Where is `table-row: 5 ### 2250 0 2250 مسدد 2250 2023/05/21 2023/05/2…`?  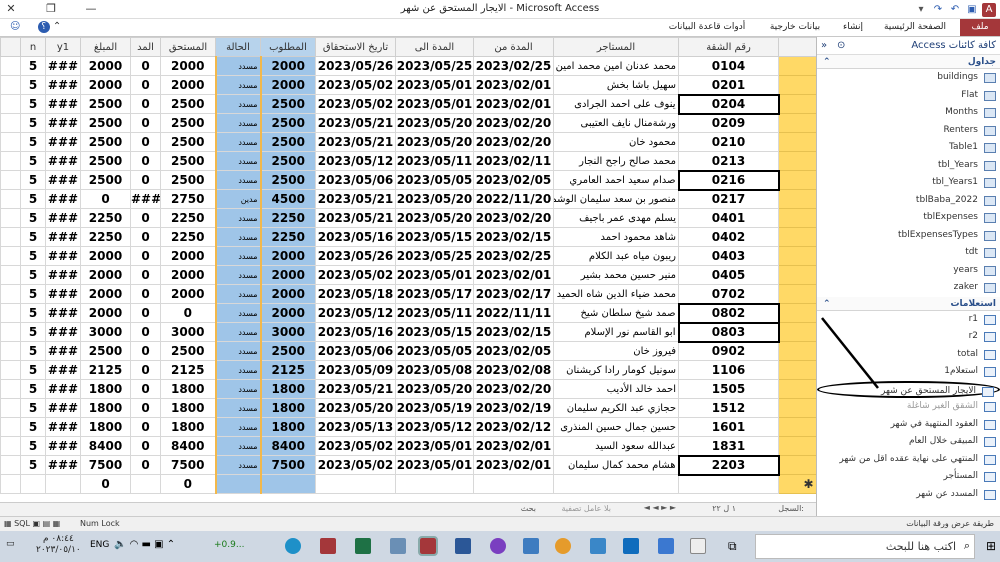 table-row: 5 ### 2250 0 2250 مسدد 2250 2023/05/21 2023/05/2… is located at coordinates (408, 218).